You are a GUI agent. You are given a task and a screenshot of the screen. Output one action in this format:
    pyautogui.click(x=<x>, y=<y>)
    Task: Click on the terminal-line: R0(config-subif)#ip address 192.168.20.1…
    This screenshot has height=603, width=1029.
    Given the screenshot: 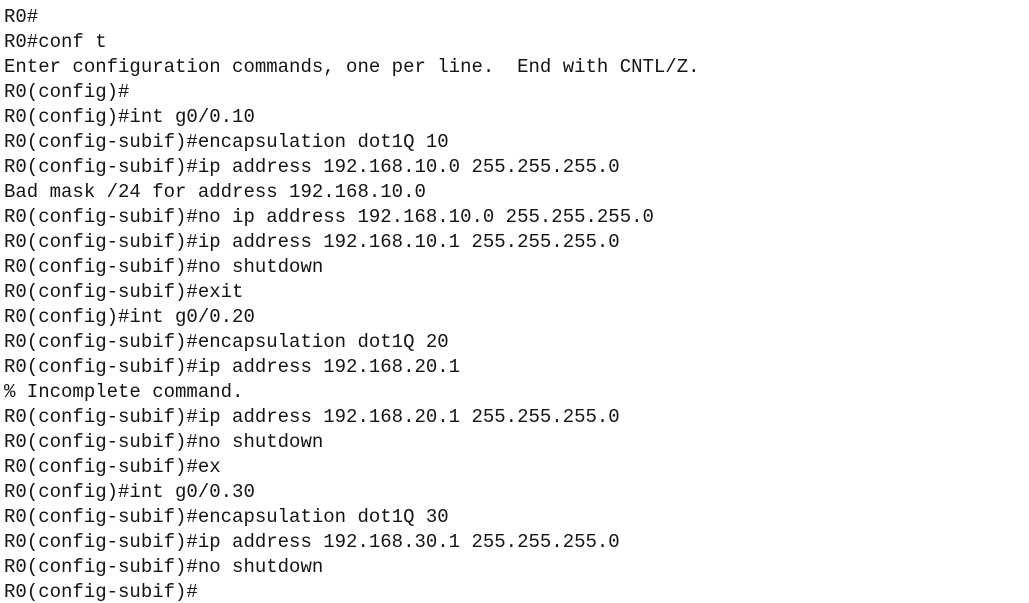 What is the action you would take?
    pyautogui.click(x=312, y=417)
    